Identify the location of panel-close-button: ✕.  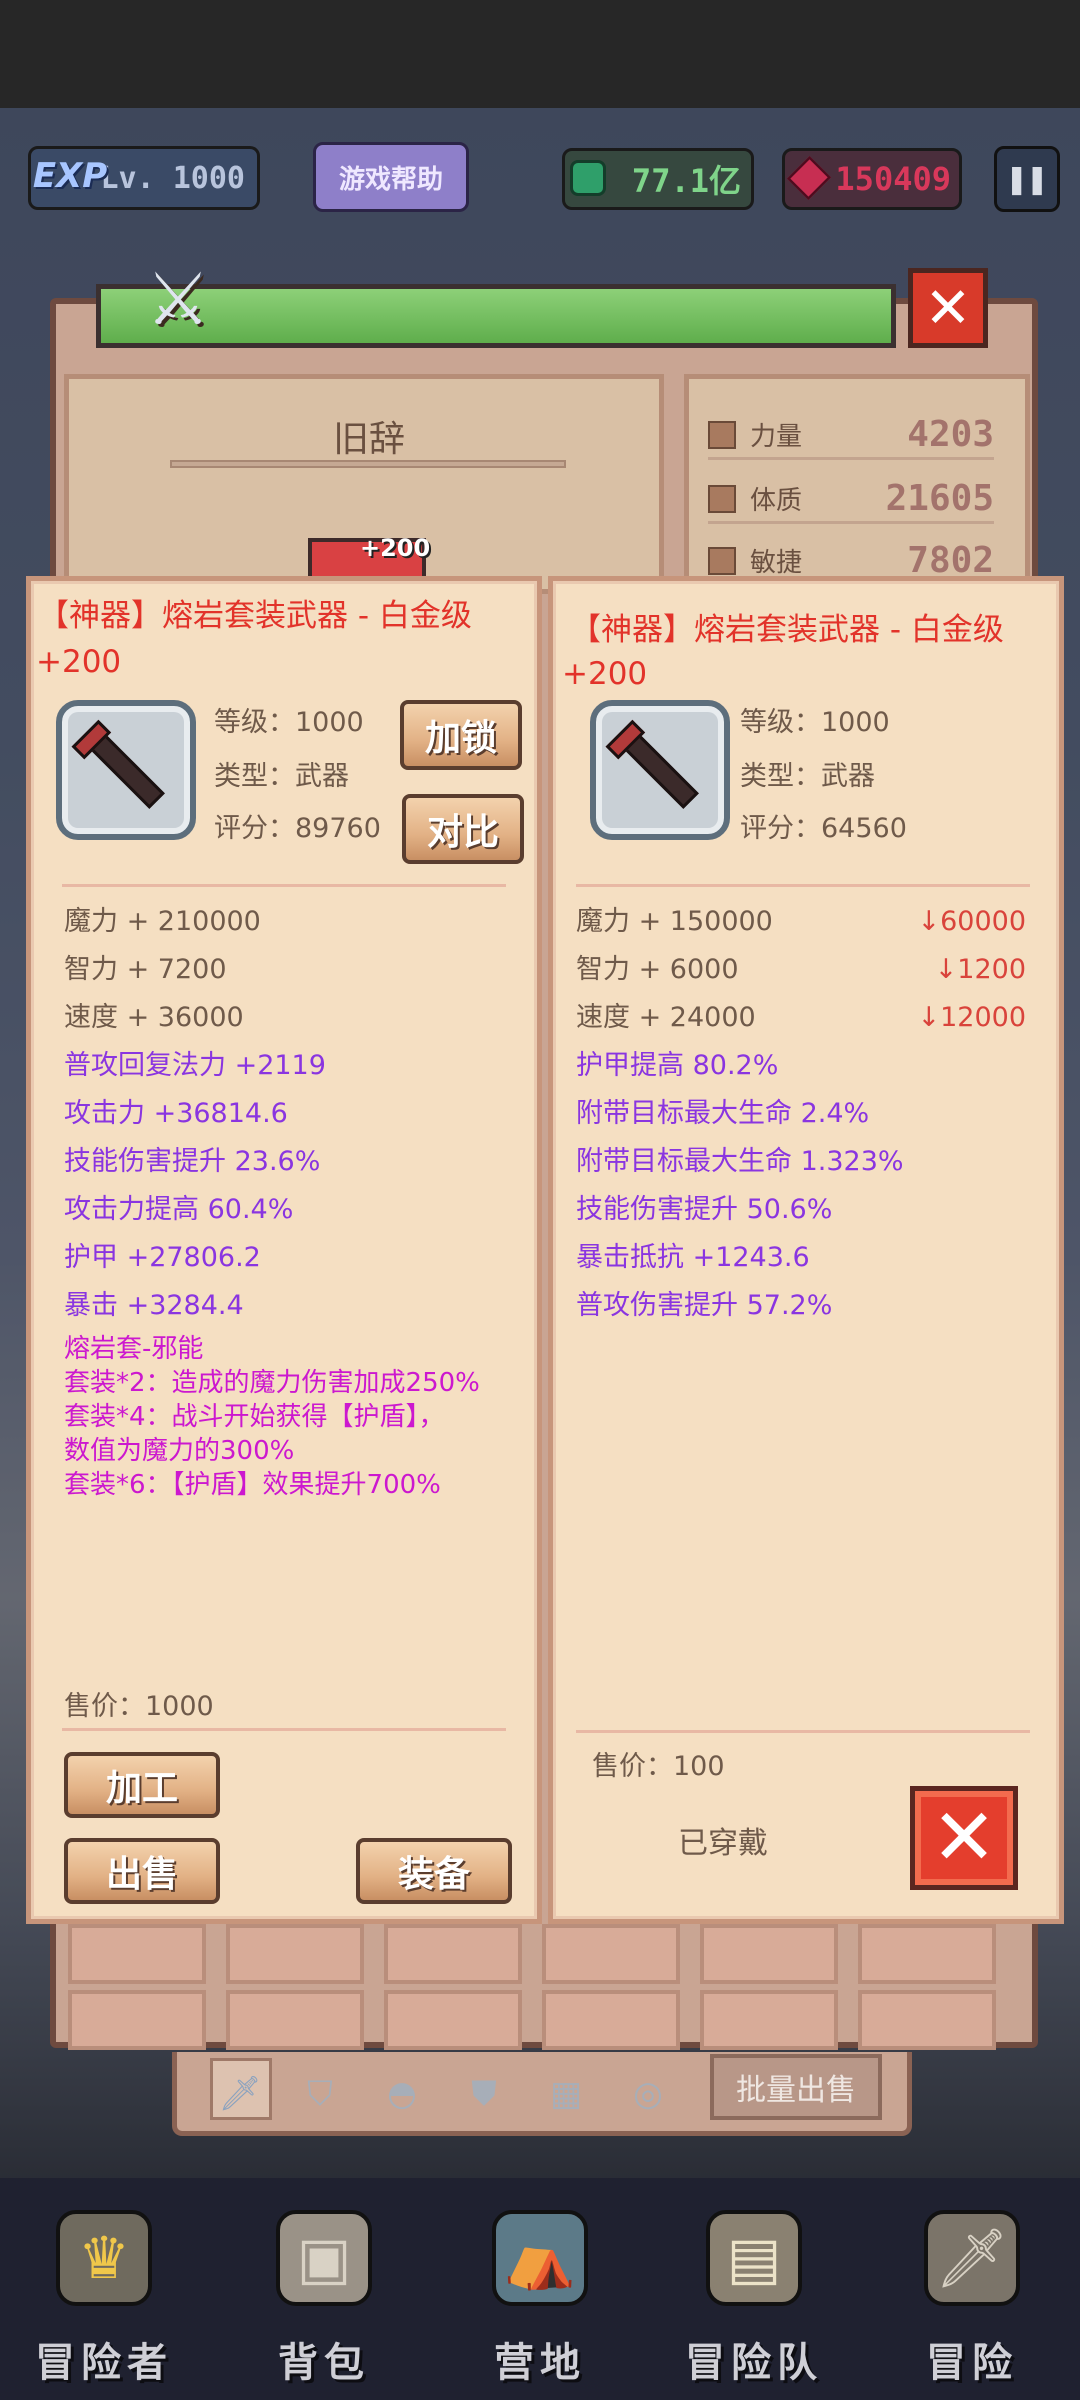
(948, 308).